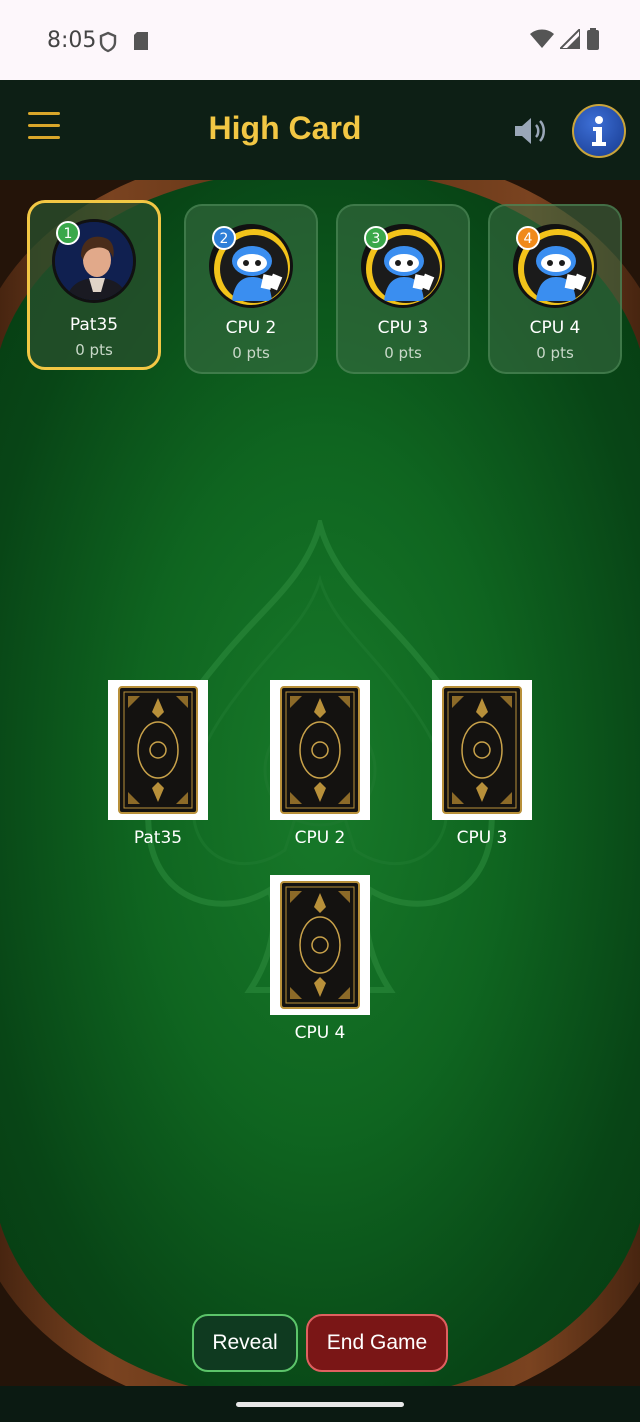  Describe the element at coordinates (72, 40) in the screenshot. I see `status-time: 8:05` at that location.